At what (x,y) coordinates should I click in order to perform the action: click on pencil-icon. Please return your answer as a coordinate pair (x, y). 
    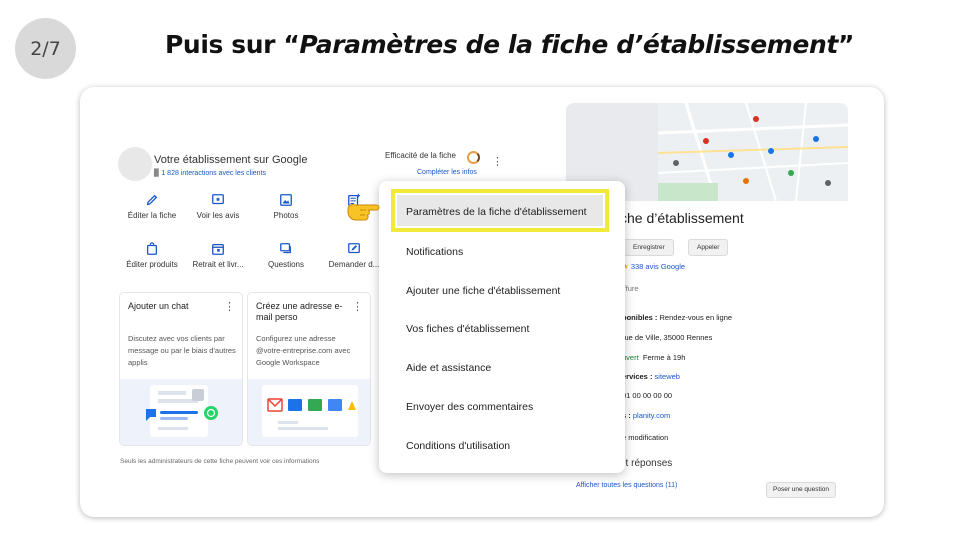
    Looking at the image, I should click on (152, 200).